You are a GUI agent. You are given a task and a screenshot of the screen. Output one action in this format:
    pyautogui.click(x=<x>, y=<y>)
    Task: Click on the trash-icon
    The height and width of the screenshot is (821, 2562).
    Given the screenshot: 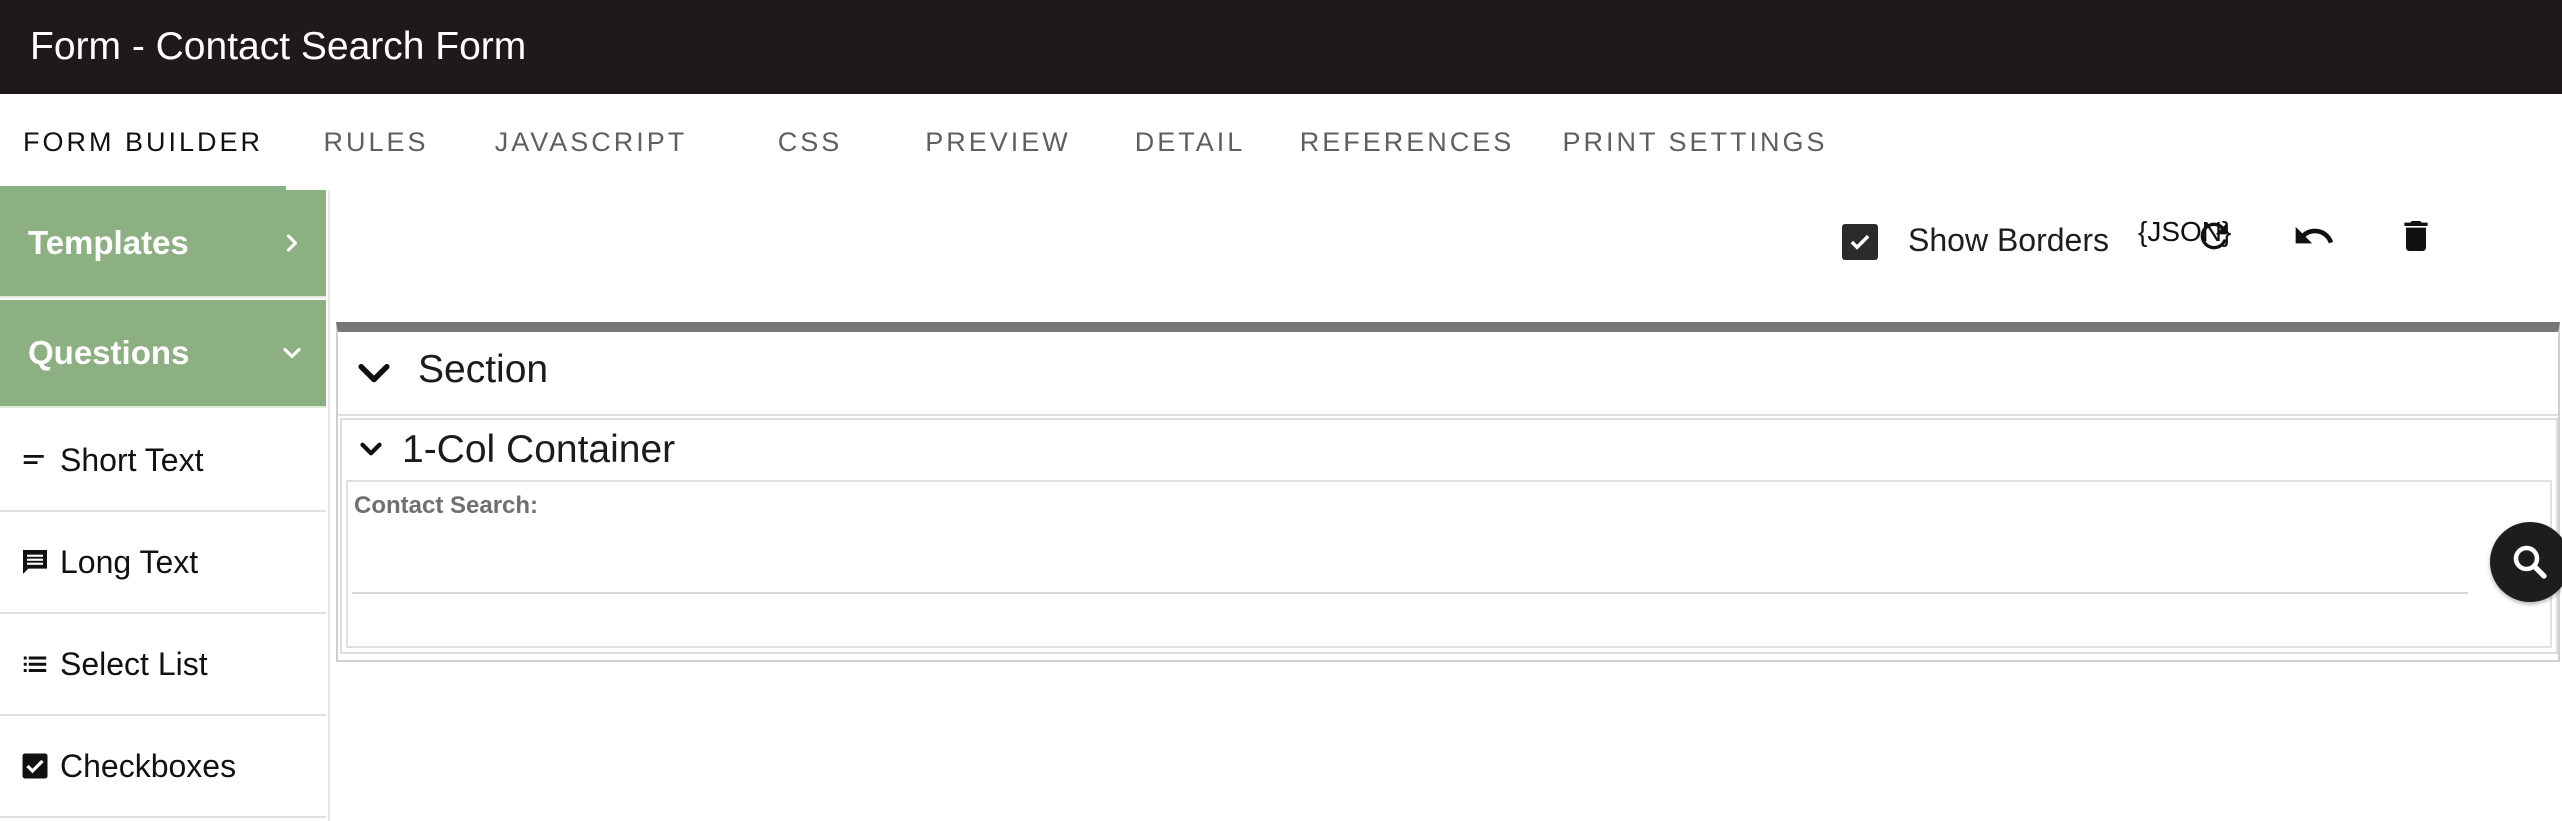 What is the action you would take?
    pyautogui.click(x=2416, y=236)
    